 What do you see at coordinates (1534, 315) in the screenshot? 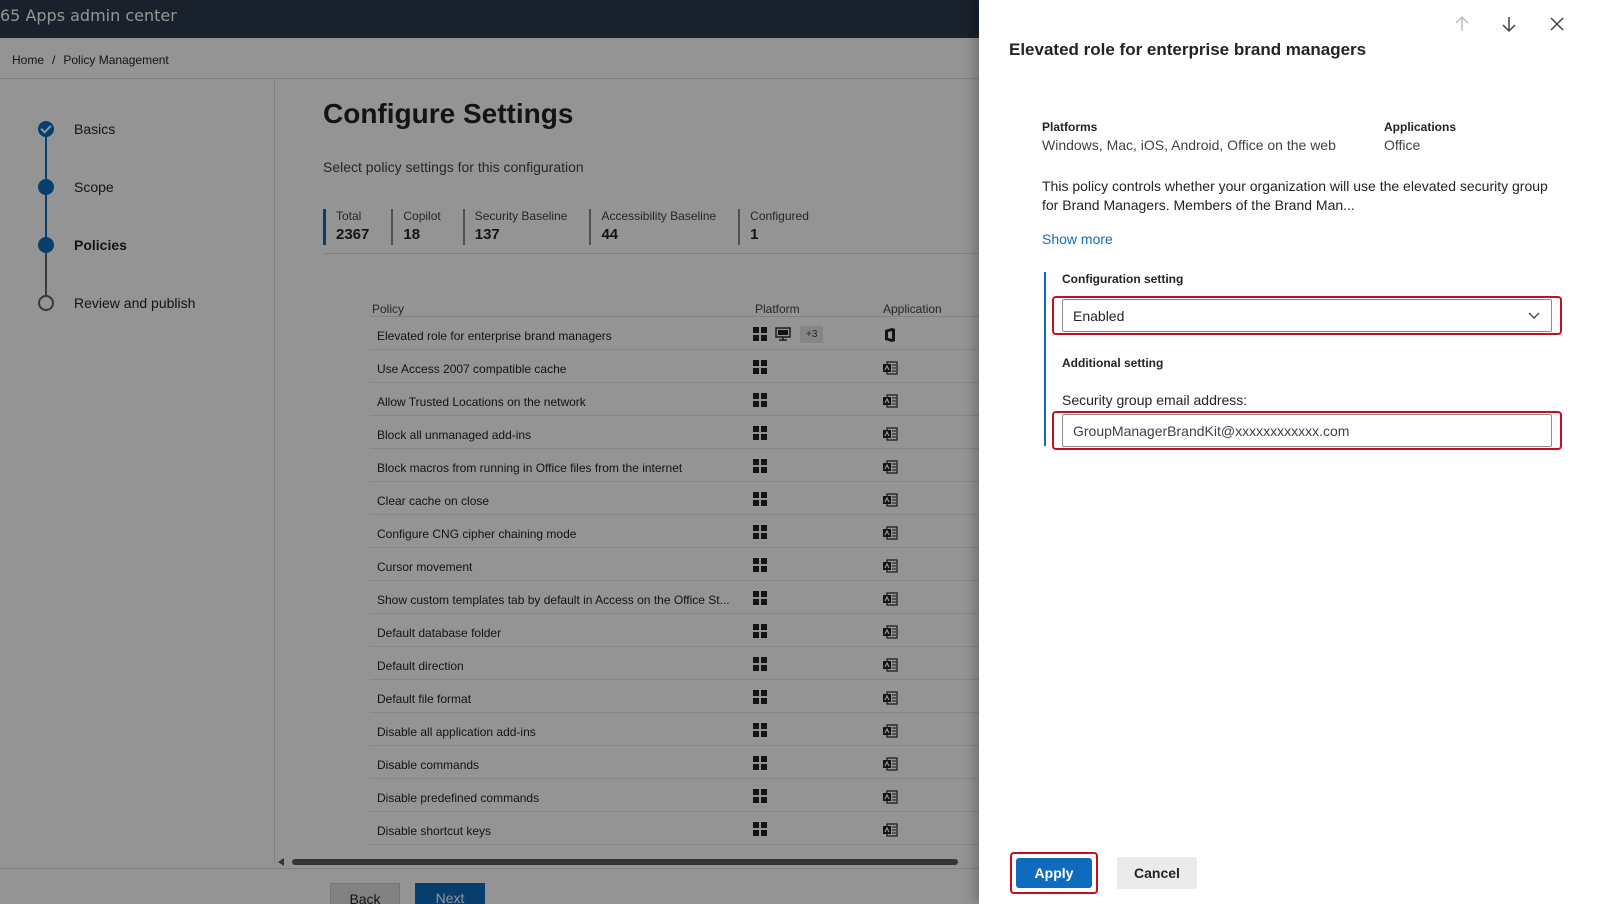
I see `chevron-down-icon` at bounding box center [1534, 315].